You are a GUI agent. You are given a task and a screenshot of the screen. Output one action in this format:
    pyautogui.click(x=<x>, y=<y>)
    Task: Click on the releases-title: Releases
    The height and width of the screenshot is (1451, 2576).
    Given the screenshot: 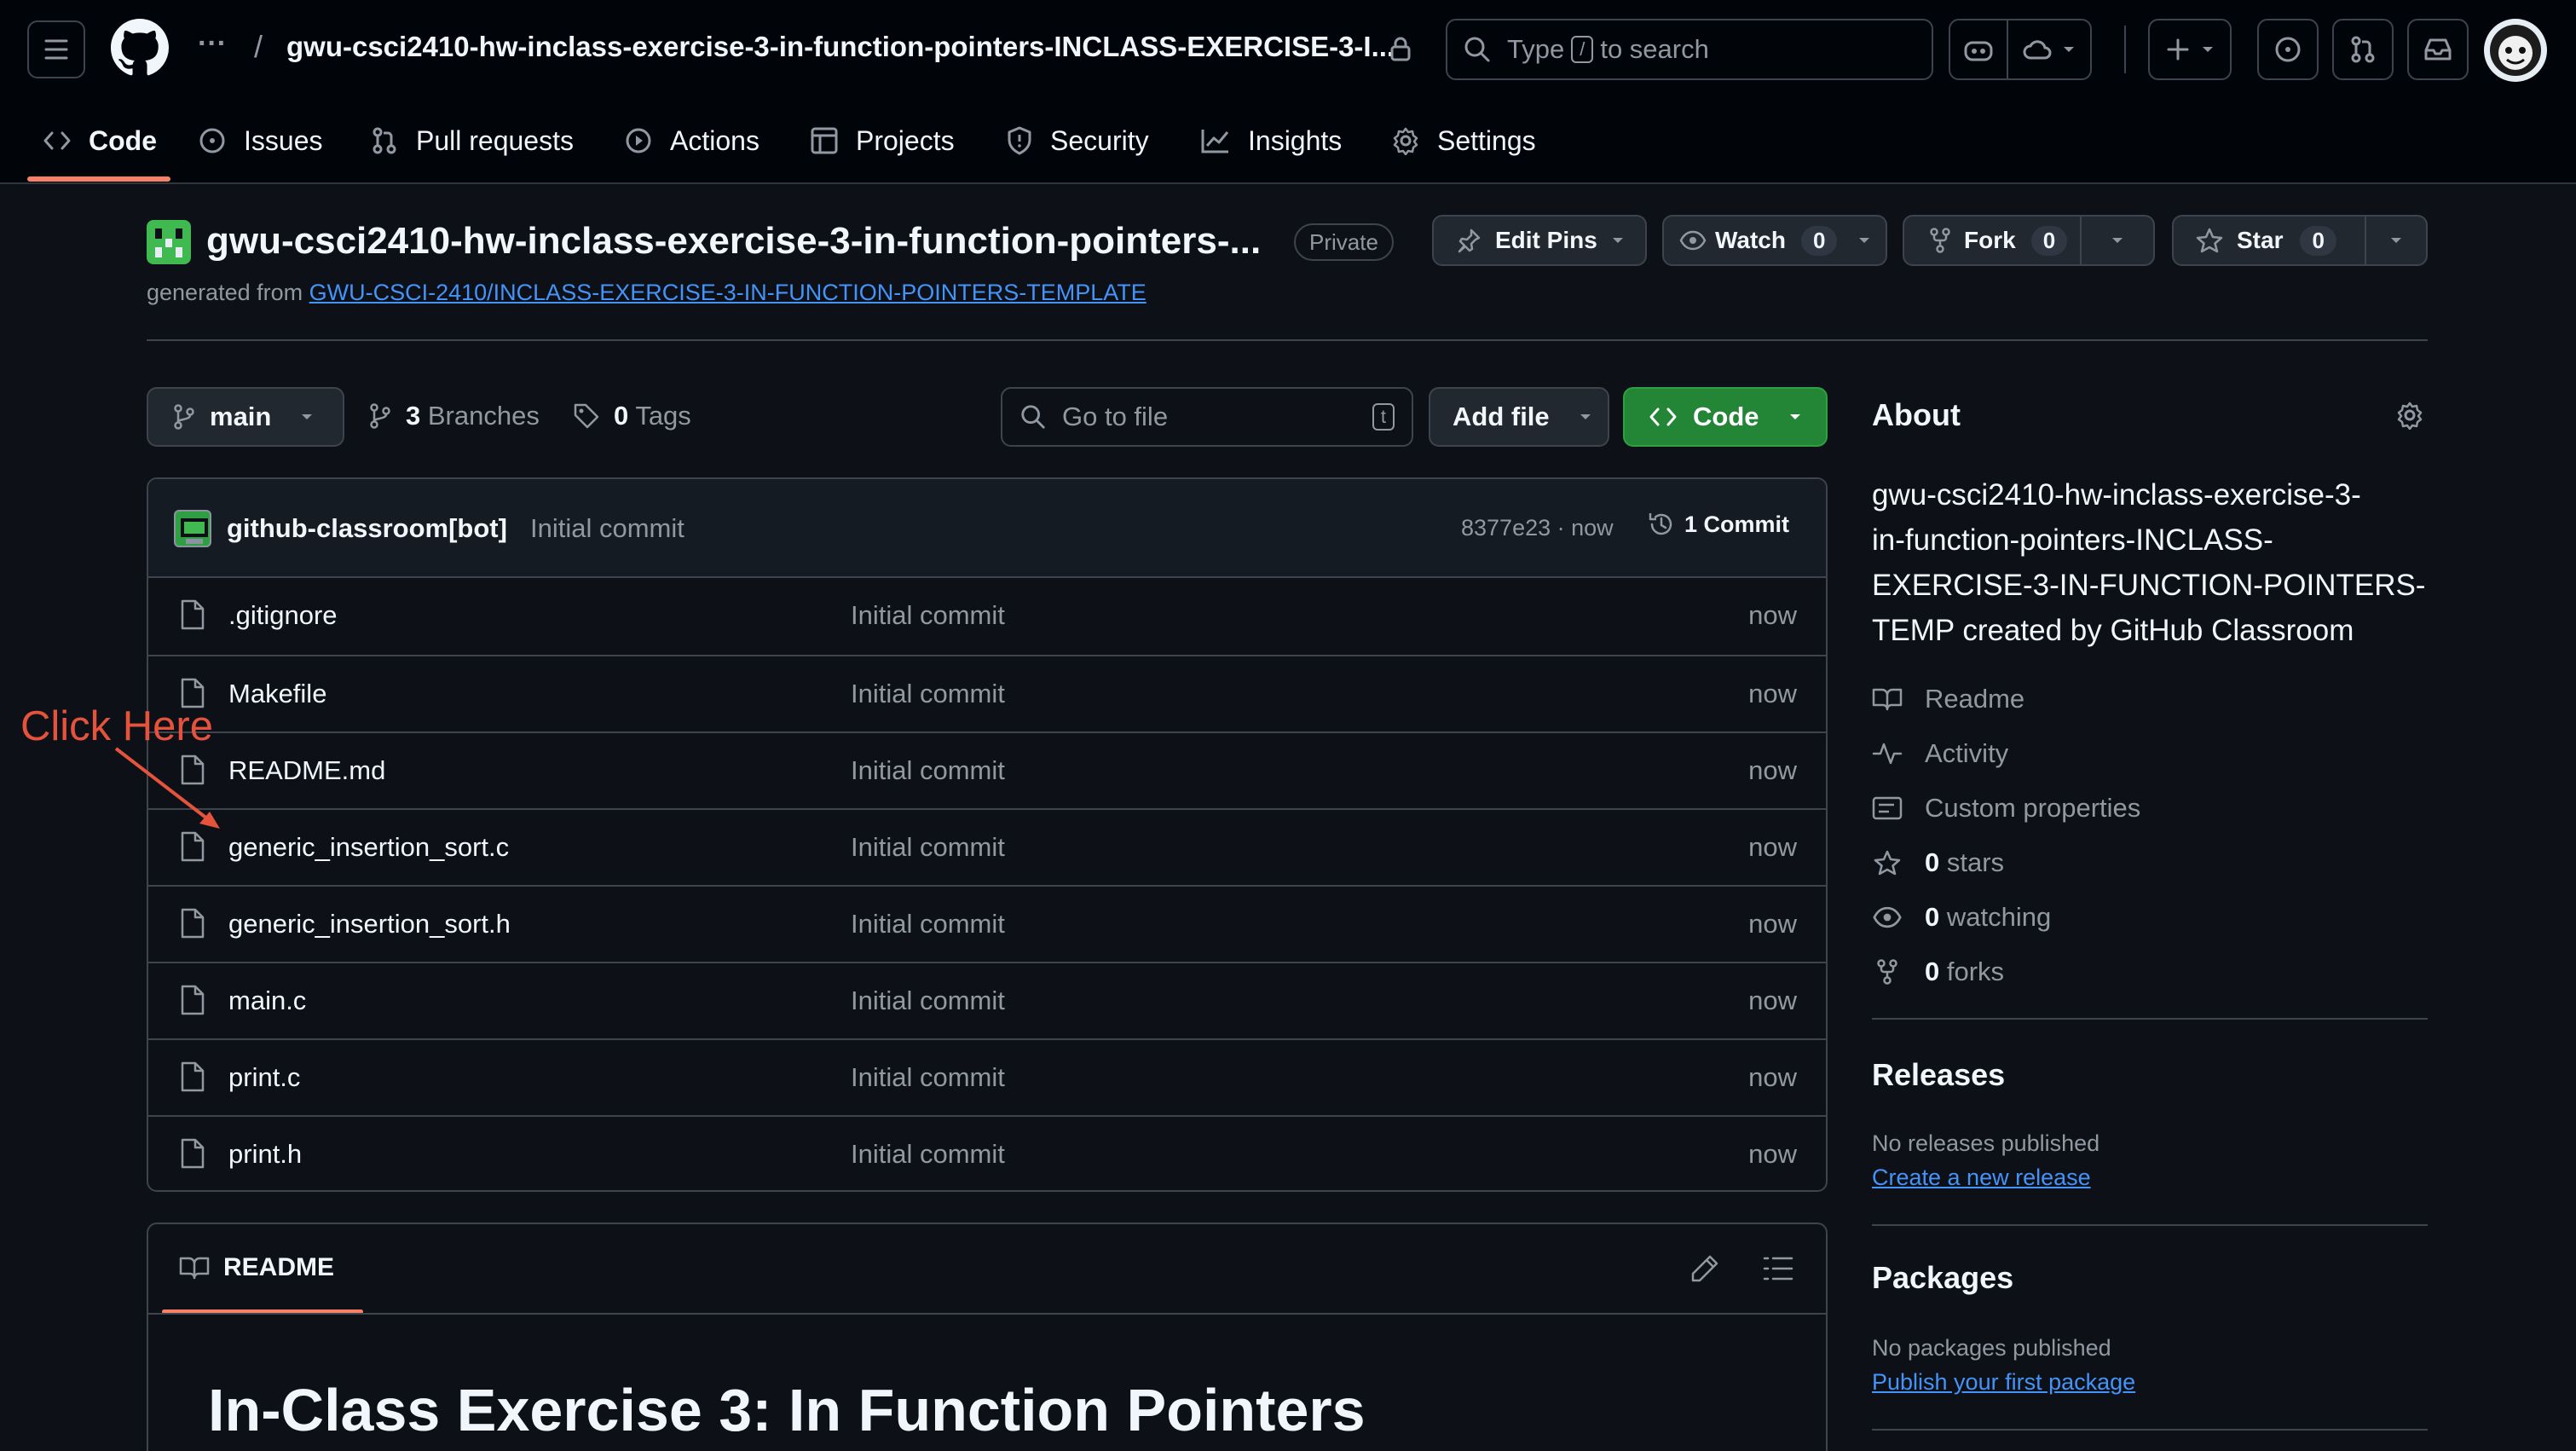 What is the action you would take?
    pyautogui.click(x=1938, y=1075)
    